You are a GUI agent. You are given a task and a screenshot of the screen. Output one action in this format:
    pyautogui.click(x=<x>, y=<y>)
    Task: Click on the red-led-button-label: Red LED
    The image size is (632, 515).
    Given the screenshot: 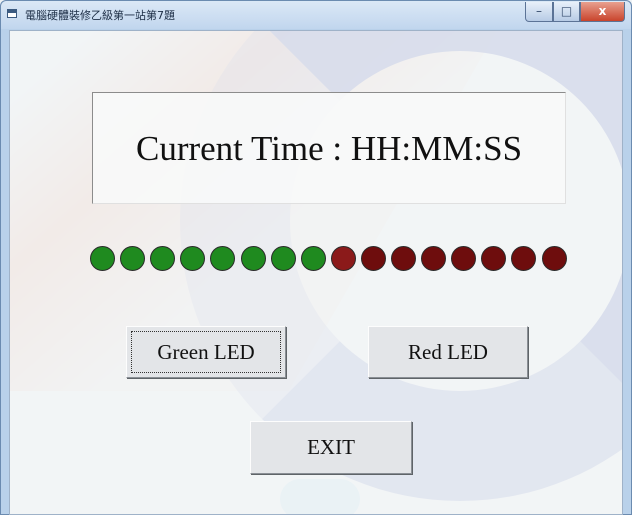 What is the action you would take?
    pyautogui.click(x=448, y=352)
    